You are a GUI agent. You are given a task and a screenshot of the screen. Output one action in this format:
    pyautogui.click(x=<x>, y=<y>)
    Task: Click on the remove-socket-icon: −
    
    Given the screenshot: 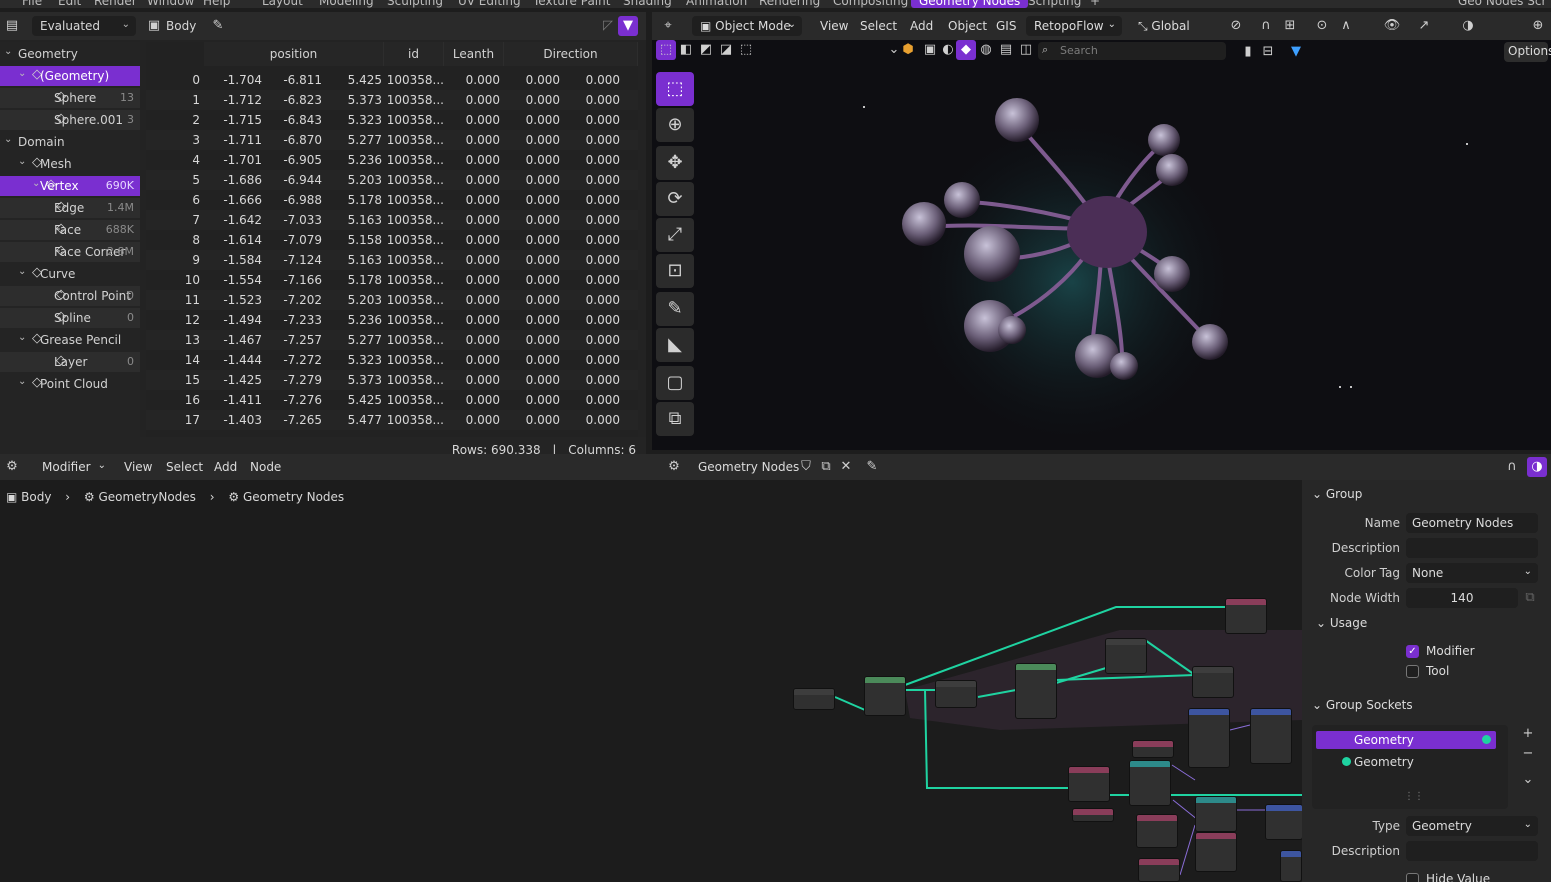 What is the action you would take?
    pyautogui.click(x=1528, y=754)
    